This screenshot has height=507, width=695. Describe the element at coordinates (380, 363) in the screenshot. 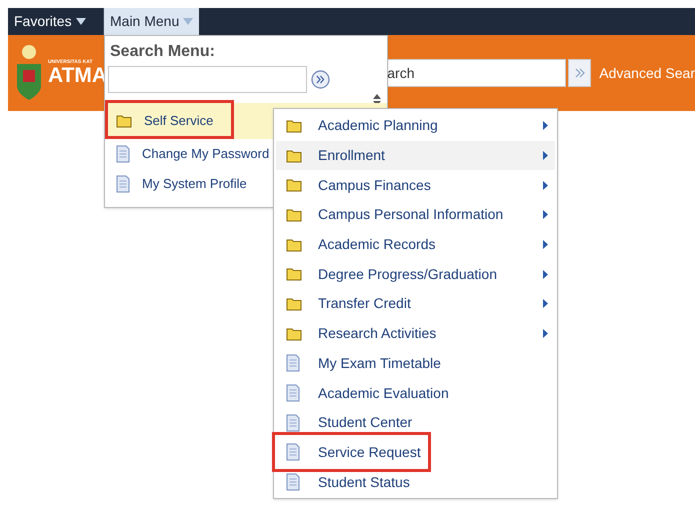

I see `submenu-item-label: My Exam Timetable` at that location.